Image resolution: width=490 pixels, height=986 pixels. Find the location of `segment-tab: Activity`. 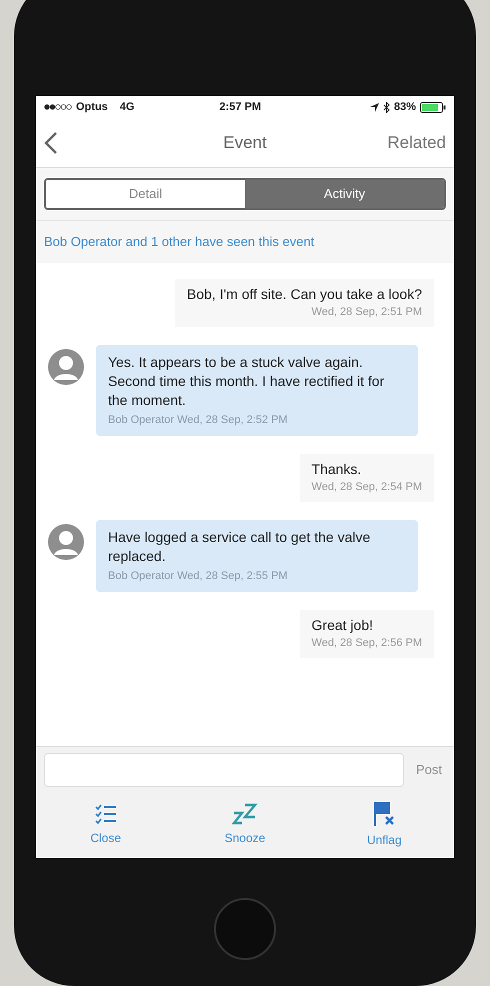

segment-tab: Activity is located at coordinates (344, 194).